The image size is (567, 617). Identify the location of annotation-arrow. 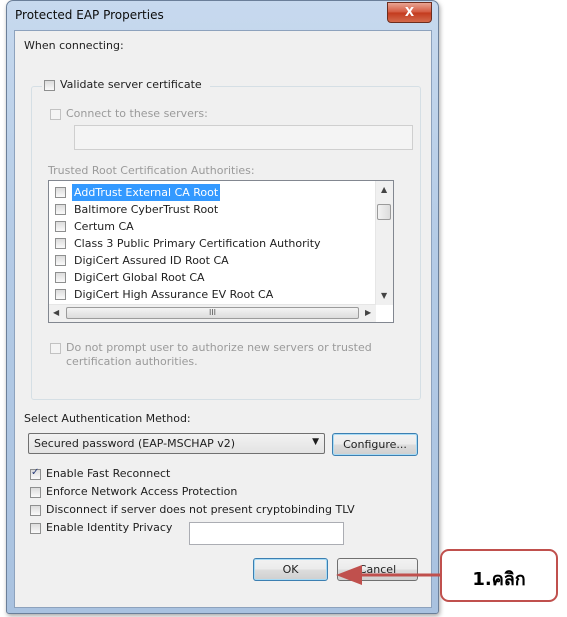
(388, 575).